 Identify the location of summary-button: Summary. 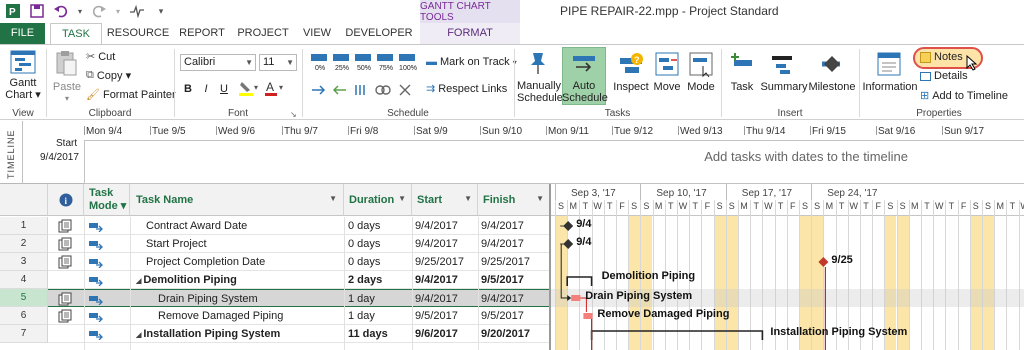
(784, 87).